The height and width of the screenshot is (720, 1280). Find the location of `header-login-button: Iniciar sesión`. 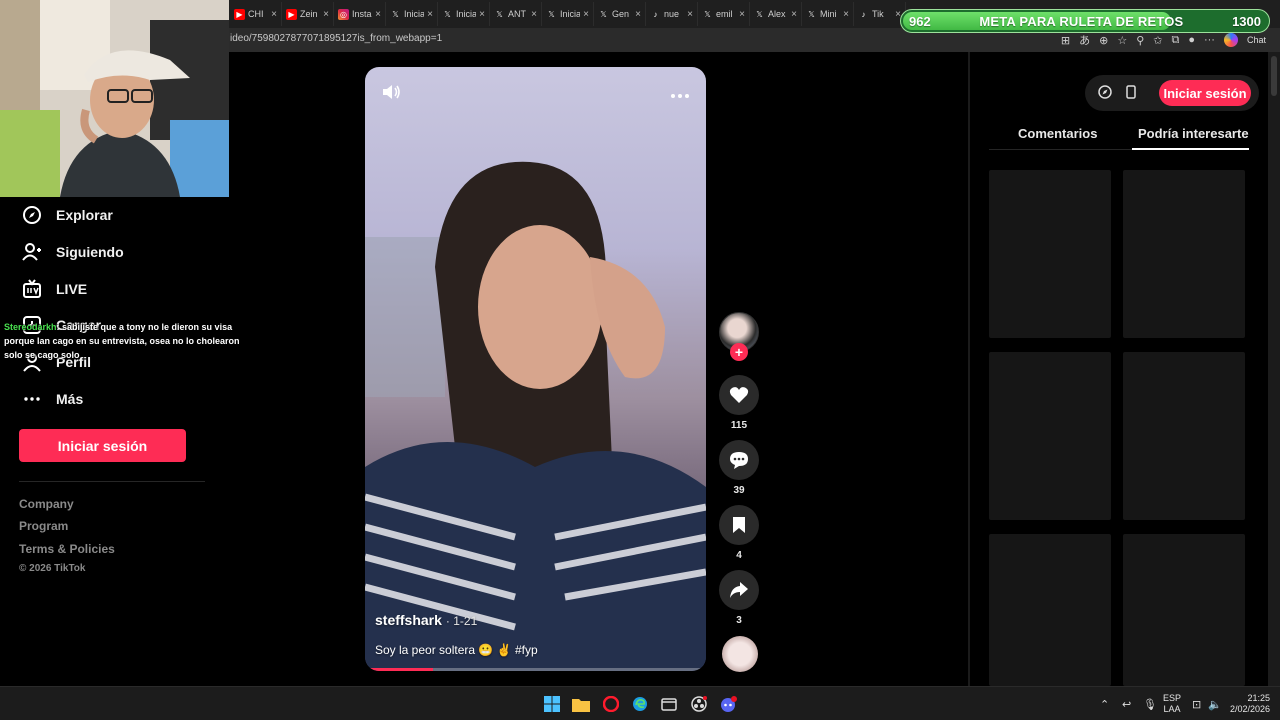

header-login-button: Iniciar sesión is located at coordinates (1205, 93).